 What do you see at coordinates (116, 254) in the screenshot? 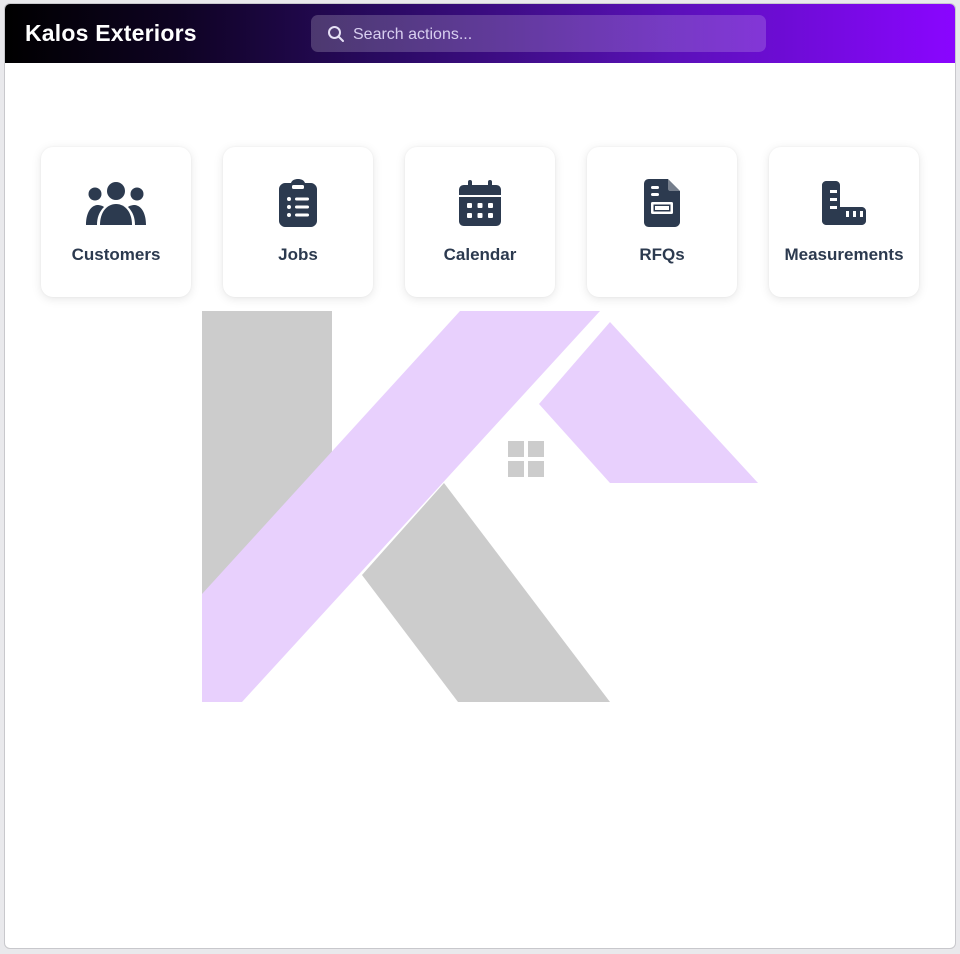
I see `tile-label: Customers` at bounding box center [116, 254].